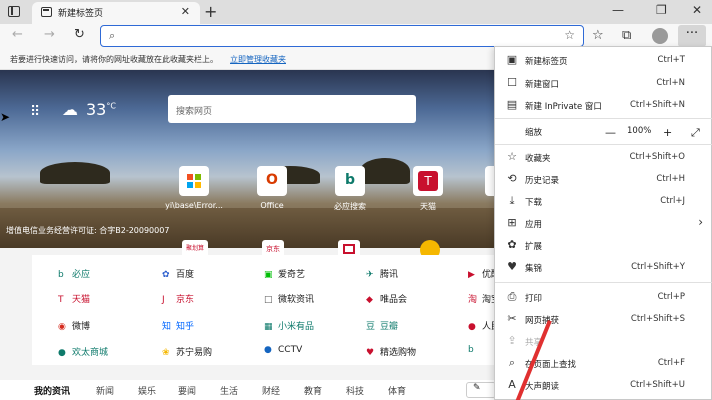 Image resolution: width=712 pixels, height=400 pixels. I want to click on new-tab-button: +, so click(210, 11).